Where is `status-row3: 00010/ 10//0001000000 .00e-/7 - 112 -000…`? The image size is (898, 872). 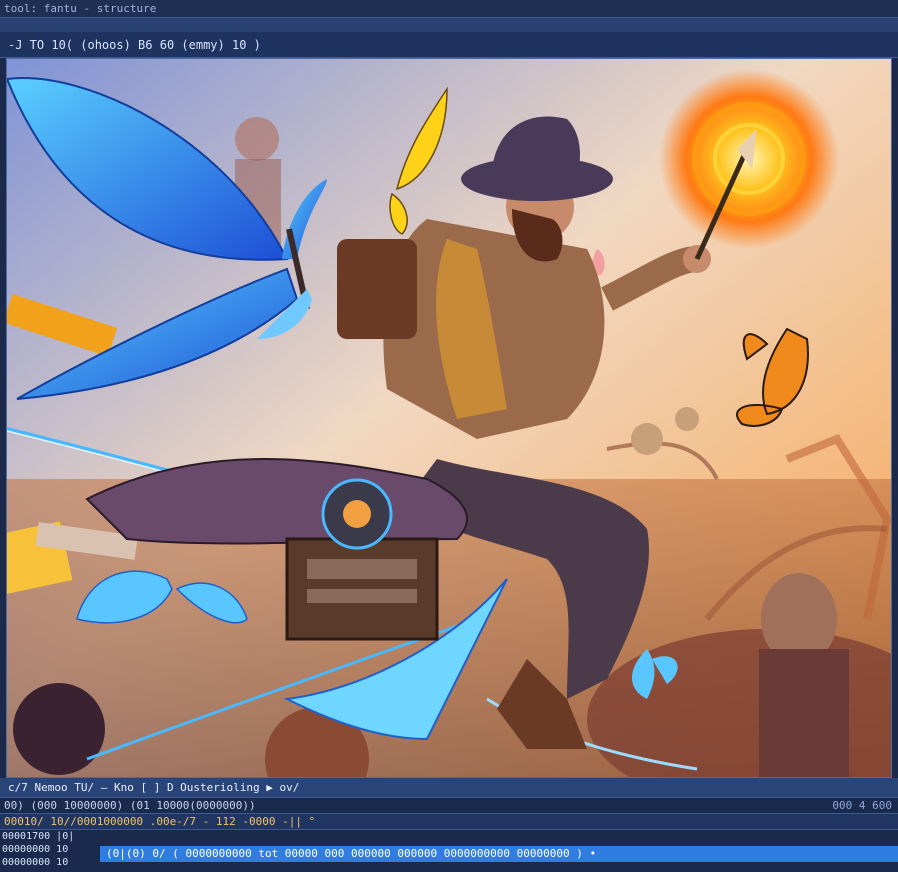 status-row3: 00010/ 10//0001000000 .00e-/7 - 112 -000… is located at coordinates (160, 821).